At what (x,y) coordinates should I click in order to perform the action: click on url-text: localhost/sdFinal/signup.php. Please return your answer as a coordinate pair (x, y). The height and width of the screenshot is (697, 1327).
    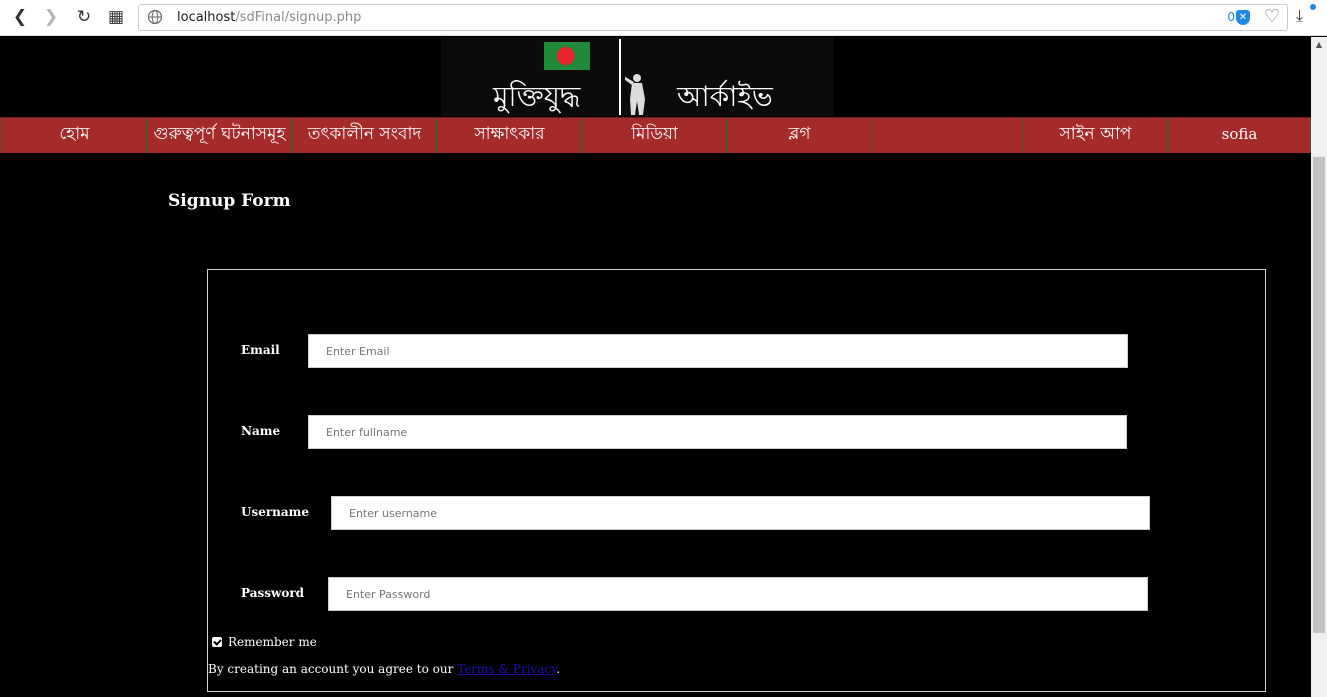
    Looking at the image, I should click on (269, 17).